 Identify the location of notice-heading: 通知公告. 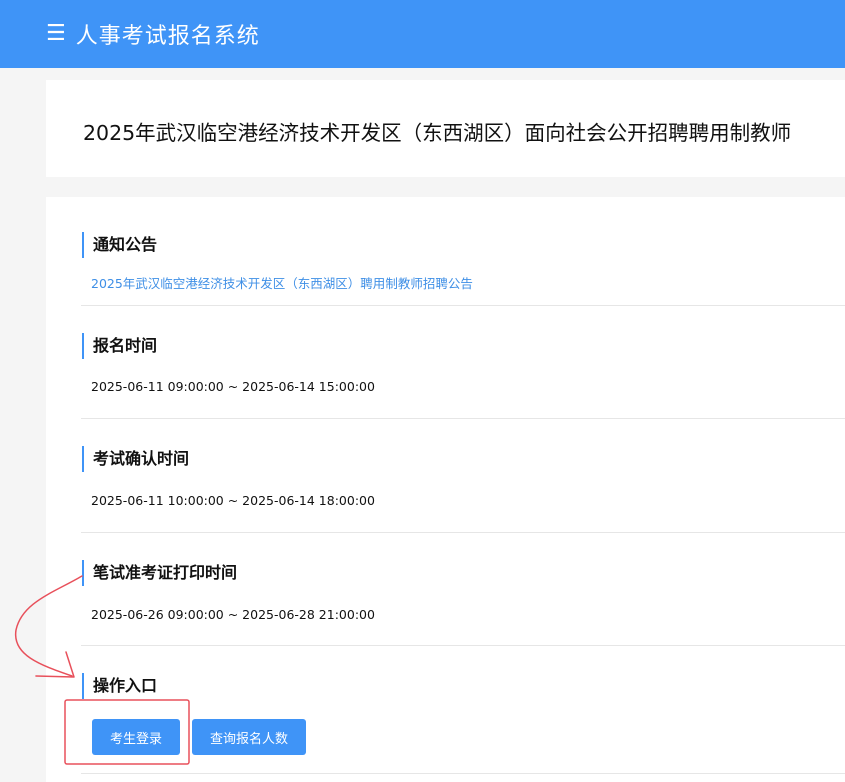
(119, 245).